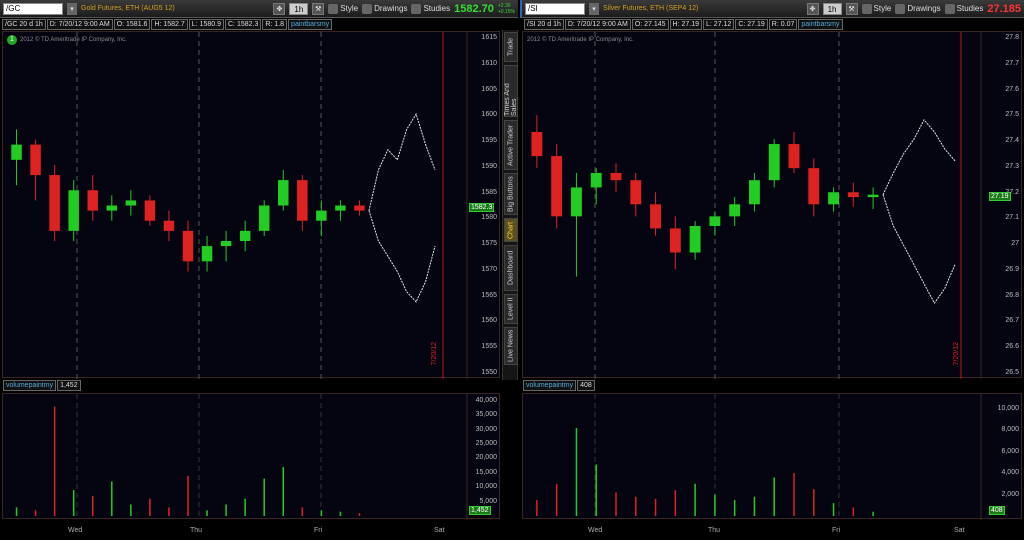 The height and width of the screenshot is (540, 1024). I want to click on right-expiry-label: 7/20/12, so click(956, 354).